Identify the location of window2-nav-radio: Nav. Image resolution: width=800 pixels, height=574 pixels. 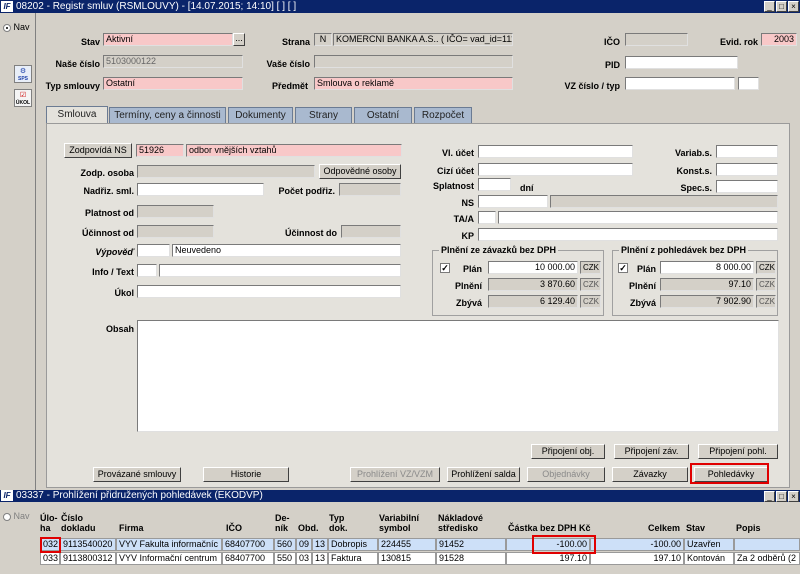
(16, 516).